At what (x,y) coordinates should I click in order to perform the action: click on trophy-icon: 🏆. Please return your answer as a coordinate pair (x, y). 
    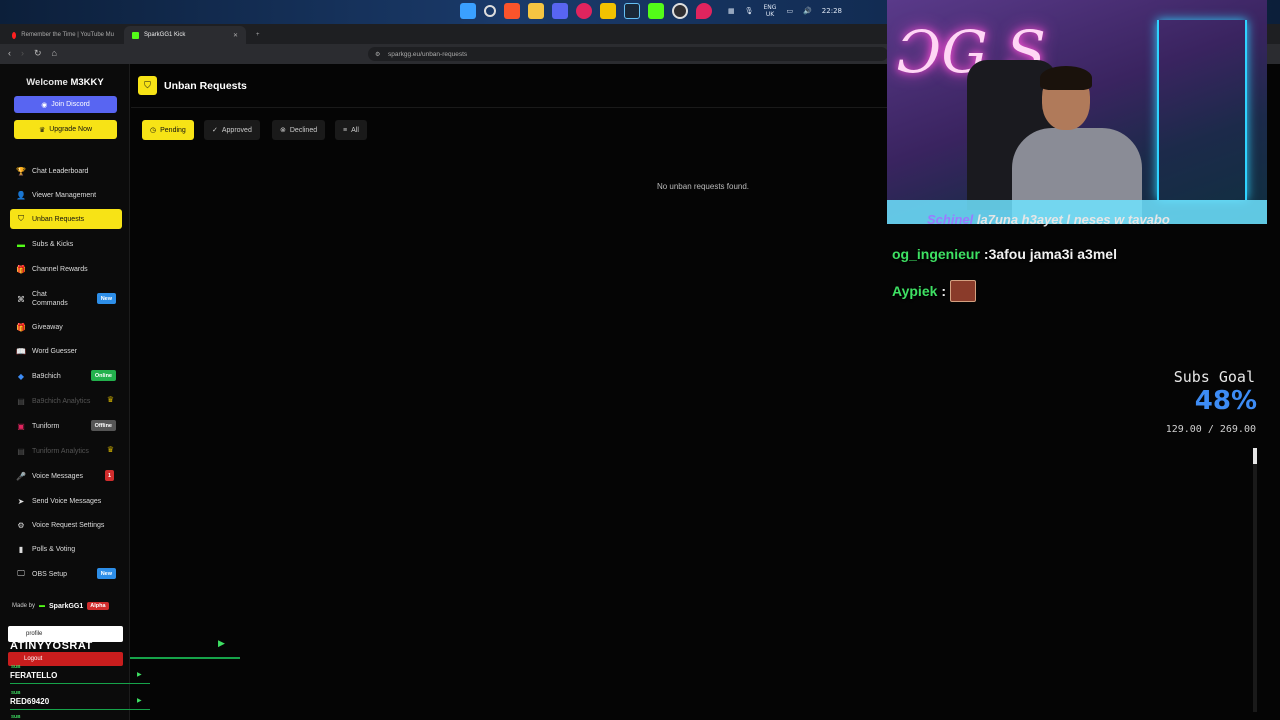
    Looking at the image, I should click on (21, 171).